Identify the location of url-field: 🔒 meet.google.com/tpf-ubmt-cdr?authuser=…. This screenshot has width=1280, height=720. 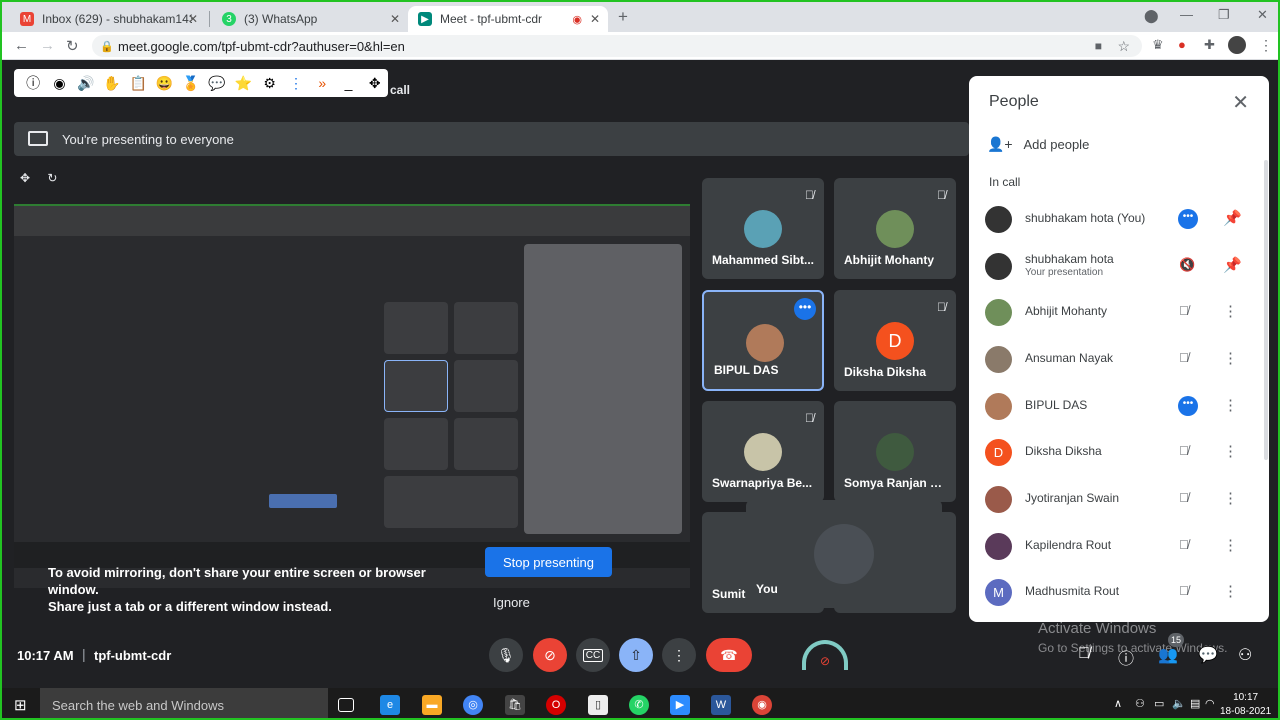
(617, 46).